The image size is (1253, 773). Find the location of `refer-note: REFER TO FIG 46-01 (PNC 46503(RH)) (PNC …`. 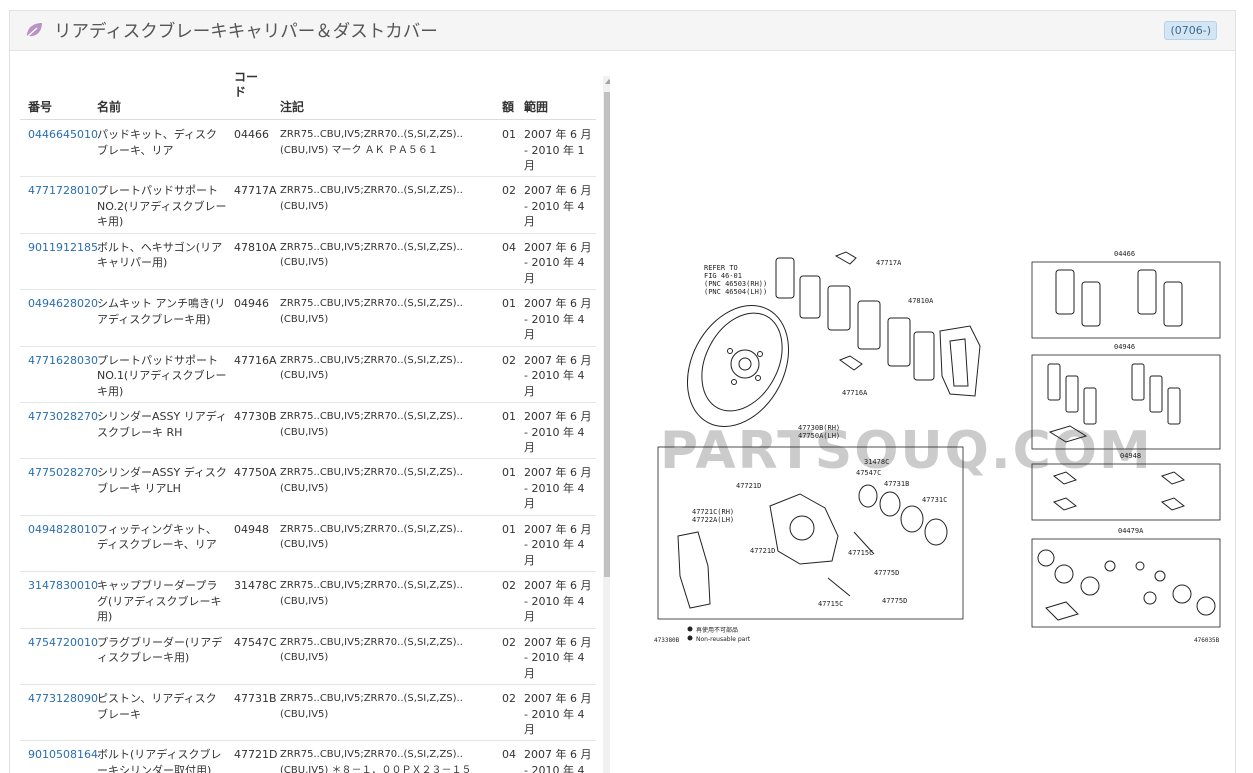

refer-note: REFER TO FIG 46-01 (PNC 46503(RH)) (PNC … is located at coordinates (735, 280).